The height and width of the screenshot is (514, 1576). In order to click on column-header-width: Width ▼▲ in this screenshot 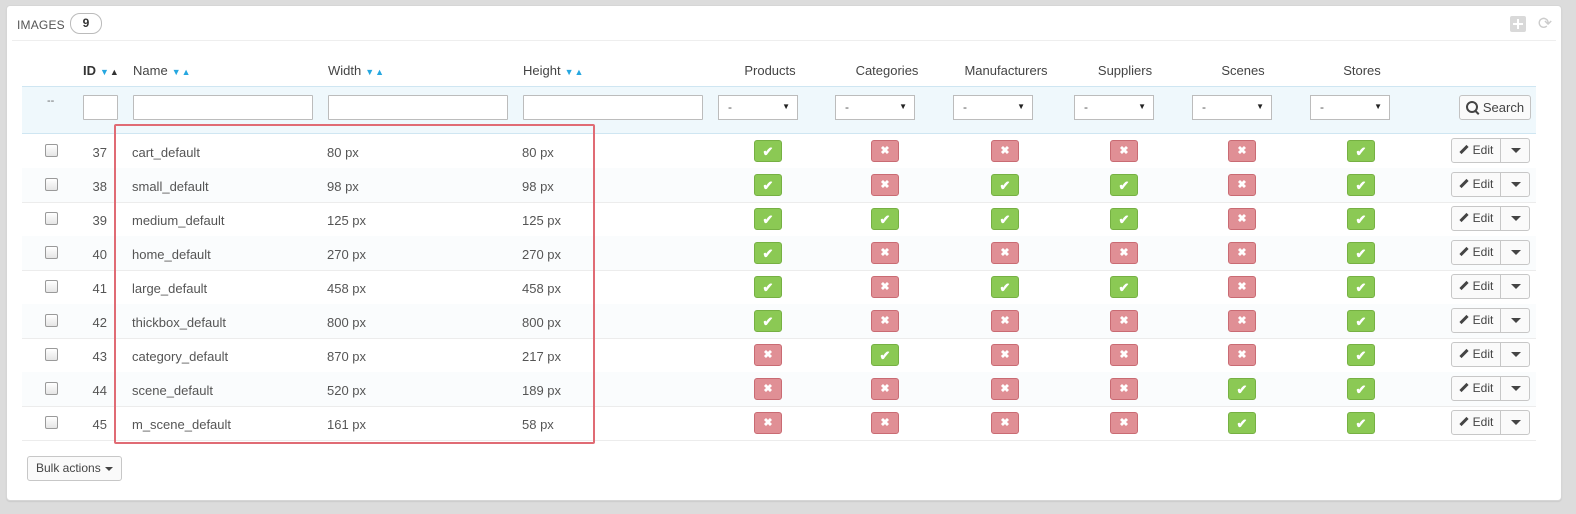, I will do `click(356, 70)`.